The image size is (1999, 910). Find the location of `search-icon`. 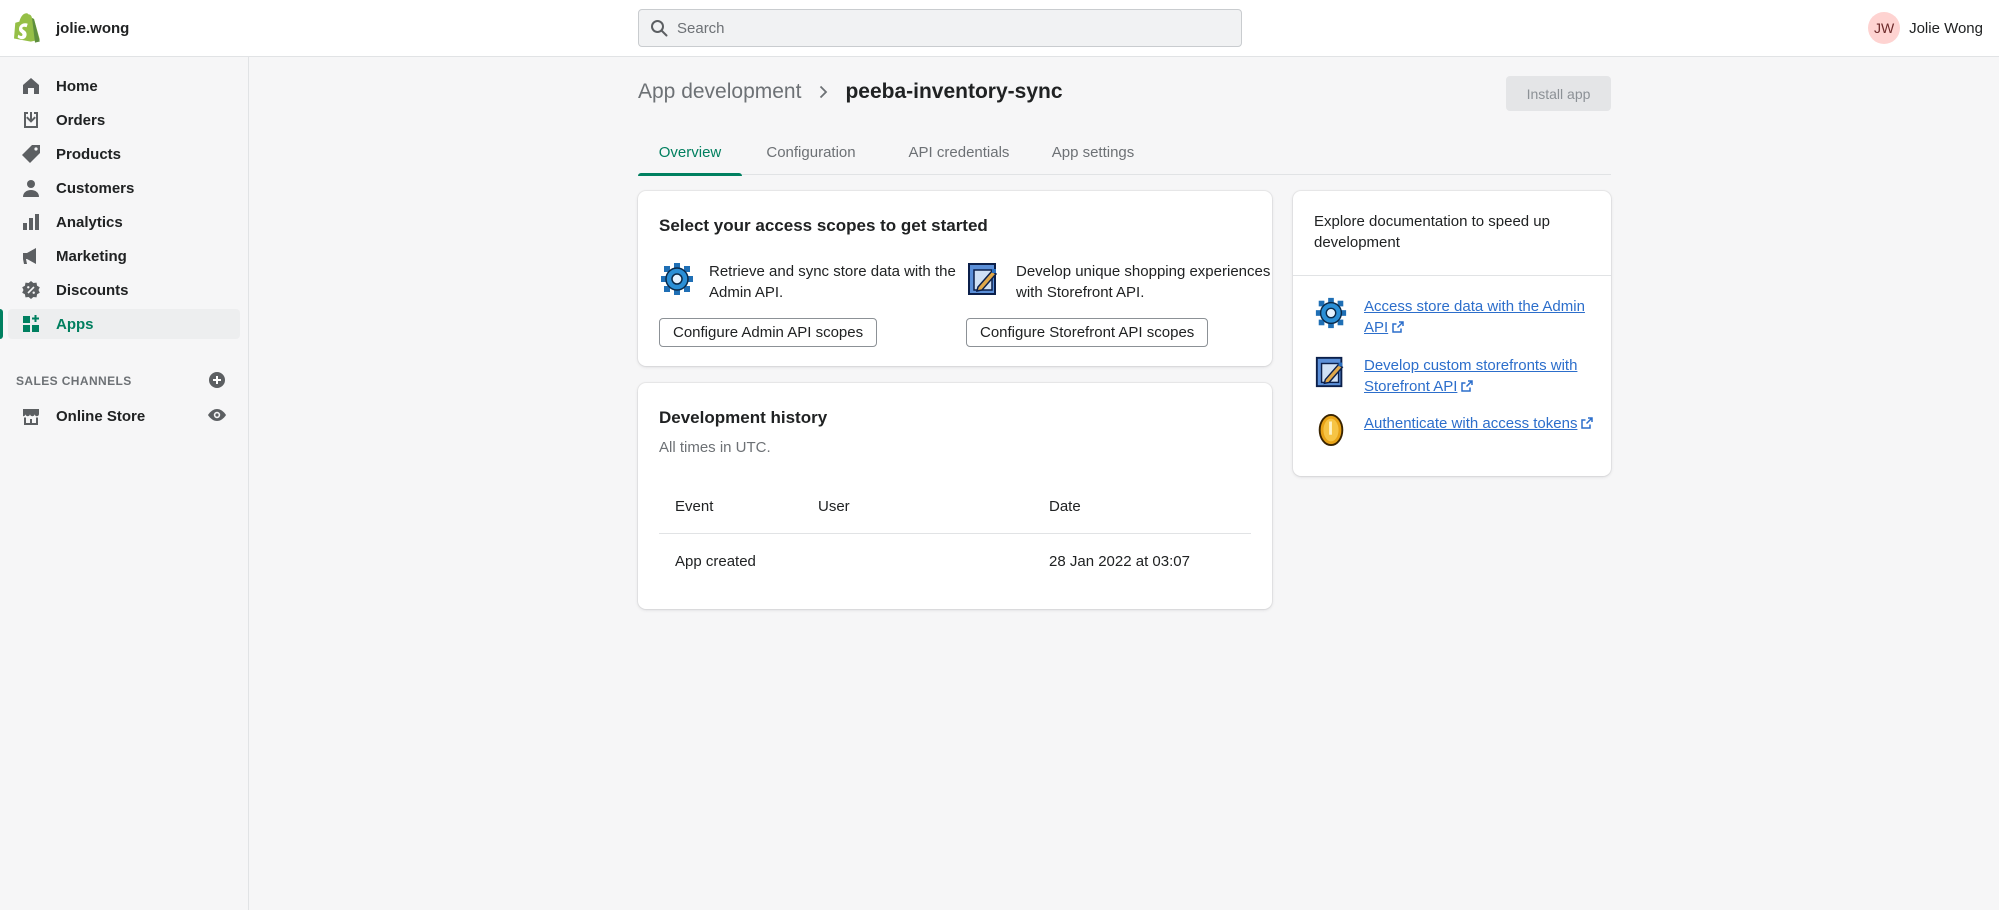

search-icon is located at coordinates (659, 28).